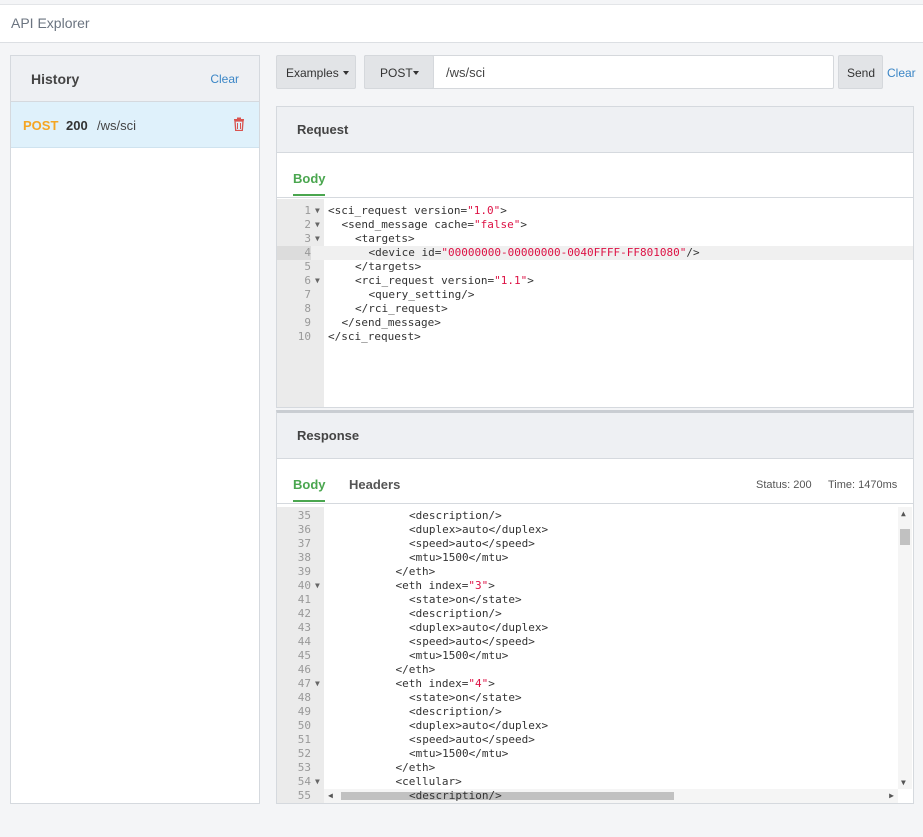 This screenshot has height=837, width=923. Describe the element at coordinates (304, 599) in the screenshot. I see `line-number: 41` at that location.